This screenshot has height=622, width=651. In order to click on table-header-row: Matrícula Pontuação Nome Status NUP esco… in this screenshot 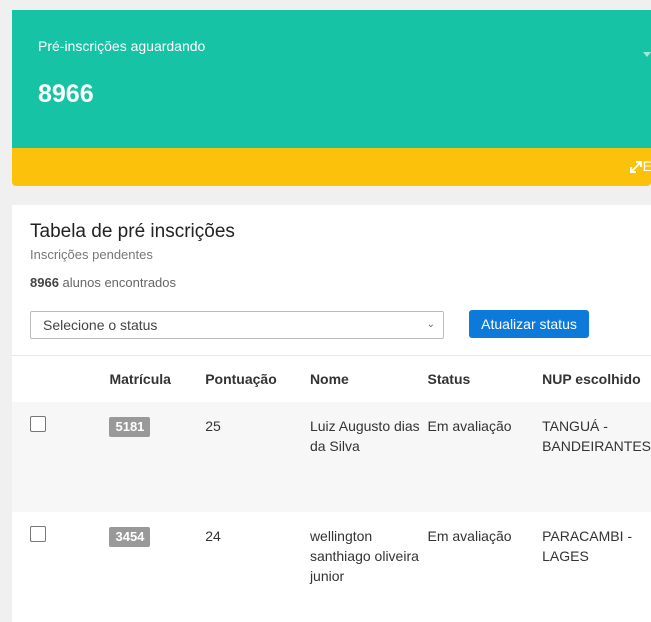, I will do `click(331, 378)`.